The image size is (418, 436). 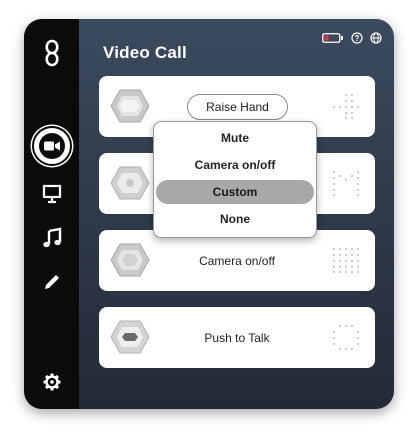 I want to click on help-icon: ?, so click(x=357, y=38).